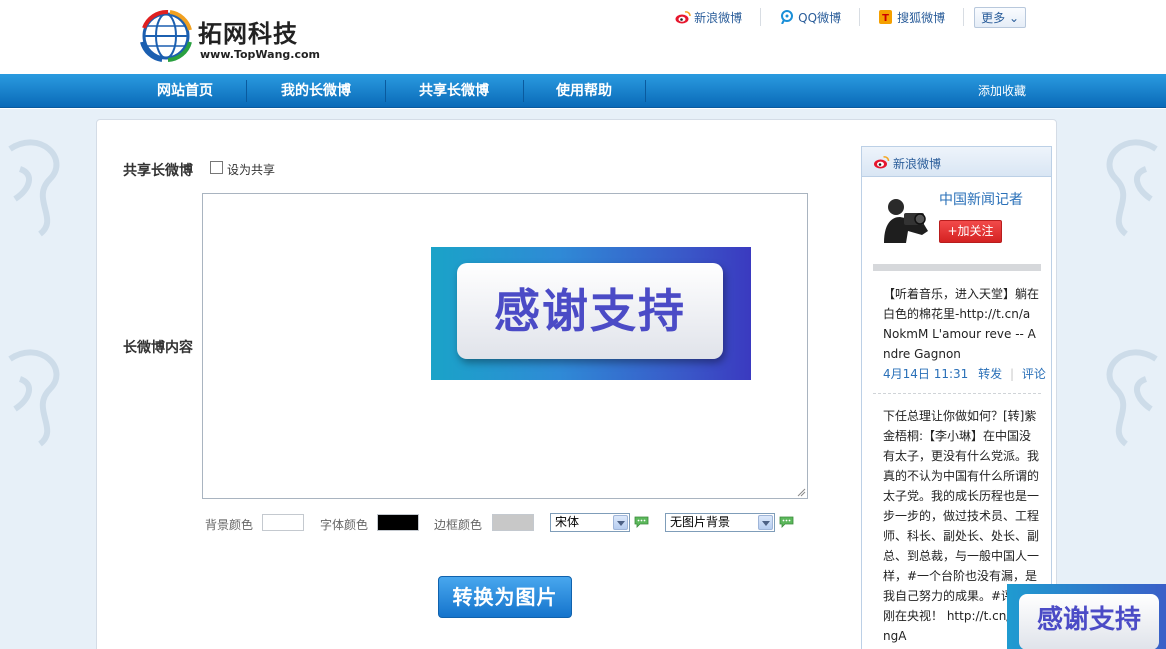 The height and width of the screenshot is (649, 1166). Describe the element at coordinates (251, 169) in the screenshot. I see `share-checkbox-label: 设为共享` at that location.